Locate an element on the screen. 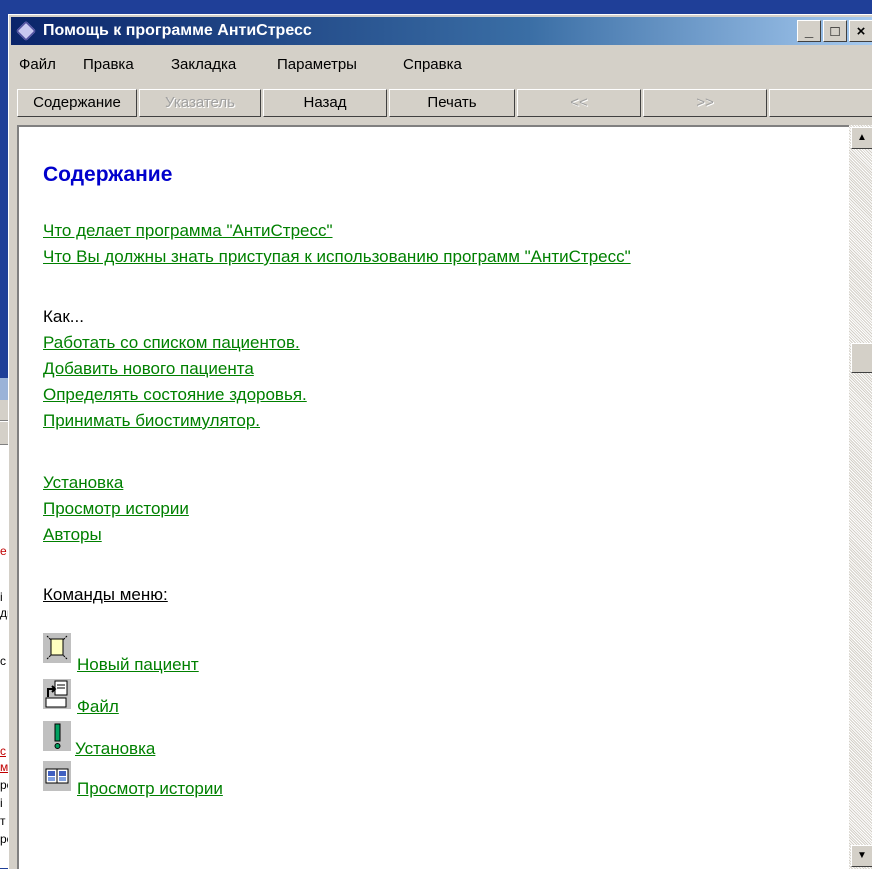  next-topic-button: >> is located at coordinates (705, 103).